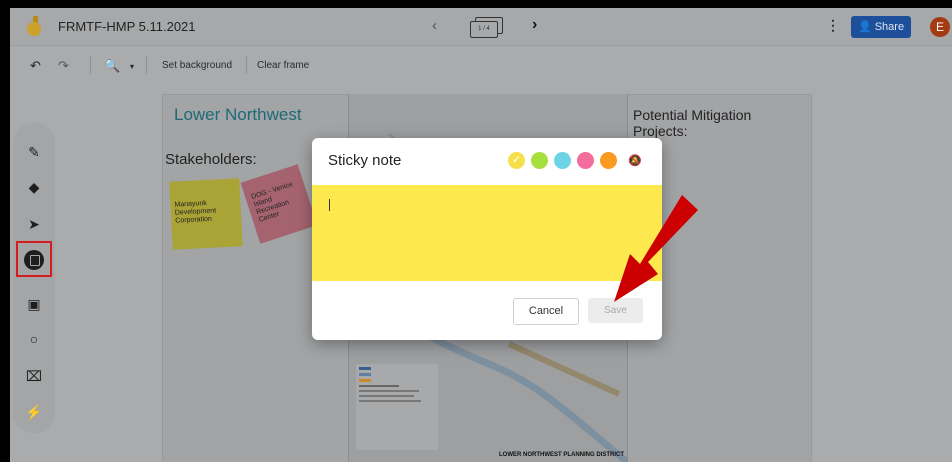  I want to click on color-swatch-yellow: ✓, so click(516, 160).